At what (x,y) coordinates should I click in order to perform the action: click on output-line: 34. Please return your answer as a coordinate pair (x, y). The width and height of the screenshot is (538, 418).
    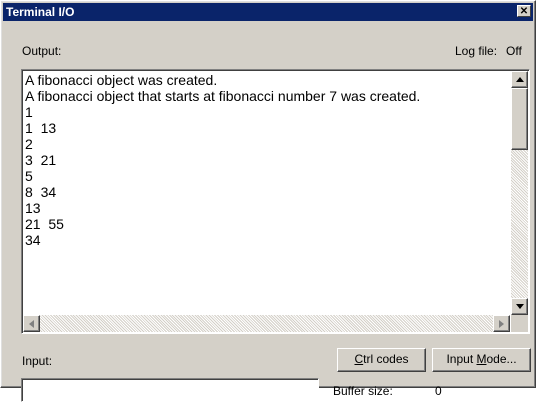
    Looking at the image, I should click on (33, 240).